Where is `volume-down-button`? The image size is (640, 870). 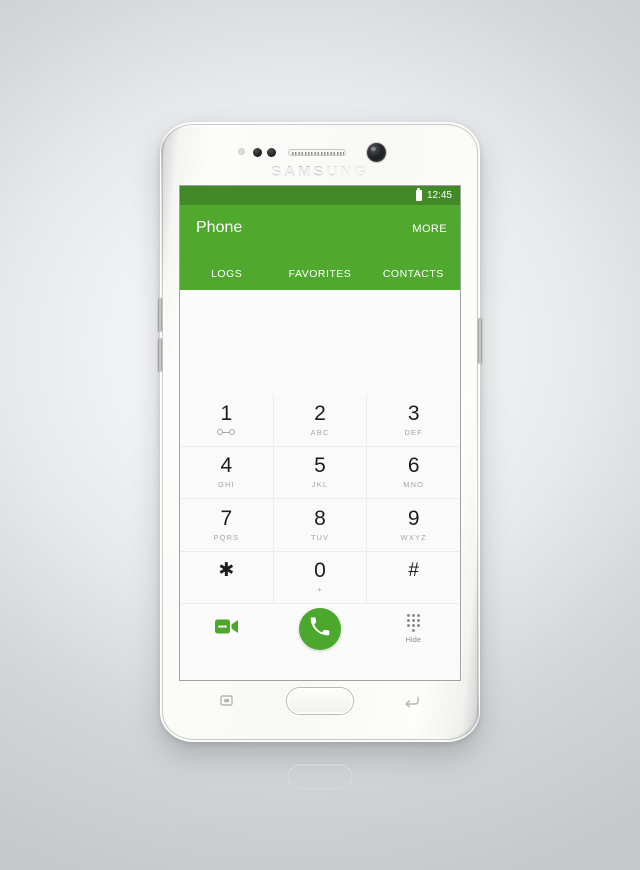 volume-down-button is located at coordinates (160, 355).